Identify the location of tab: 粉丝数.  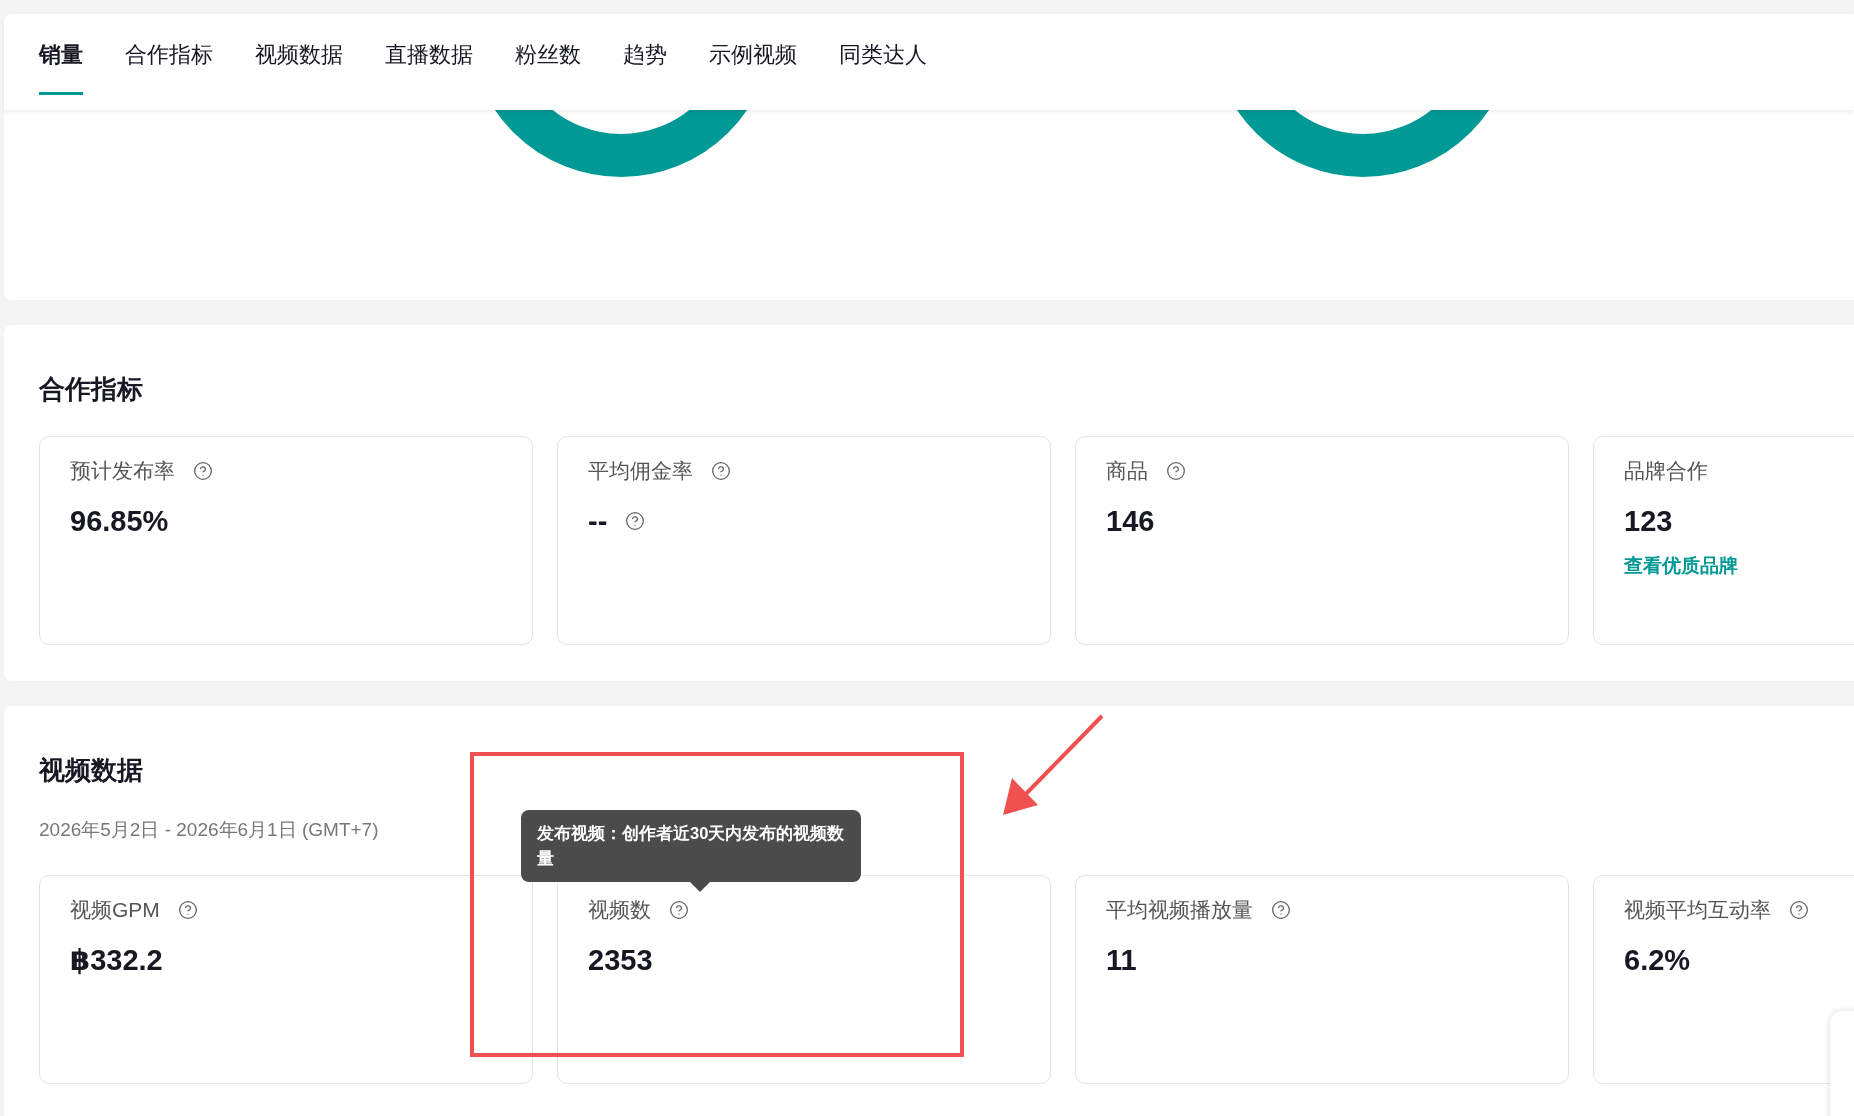
(548, 54).